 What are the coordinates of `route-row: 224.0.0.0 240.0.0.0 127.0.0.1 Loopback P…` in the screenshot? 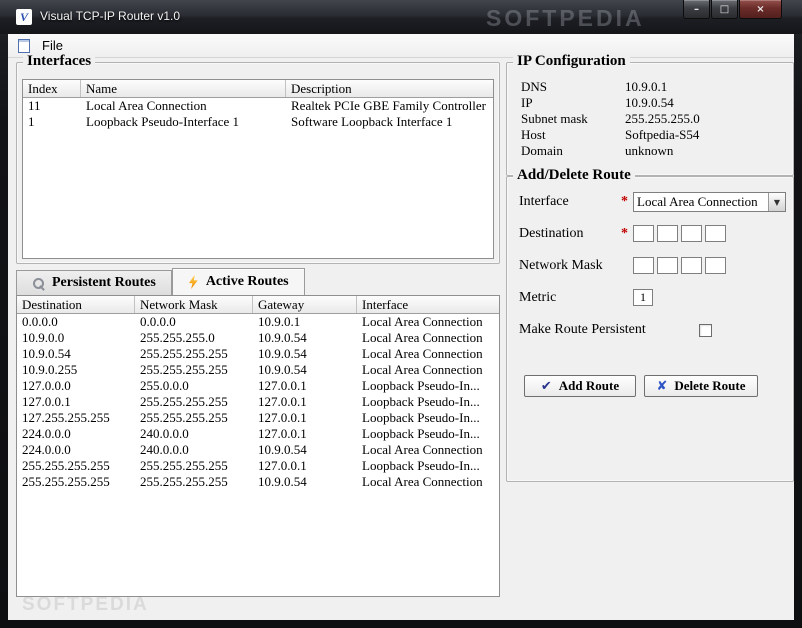 It's located at (258, 434).